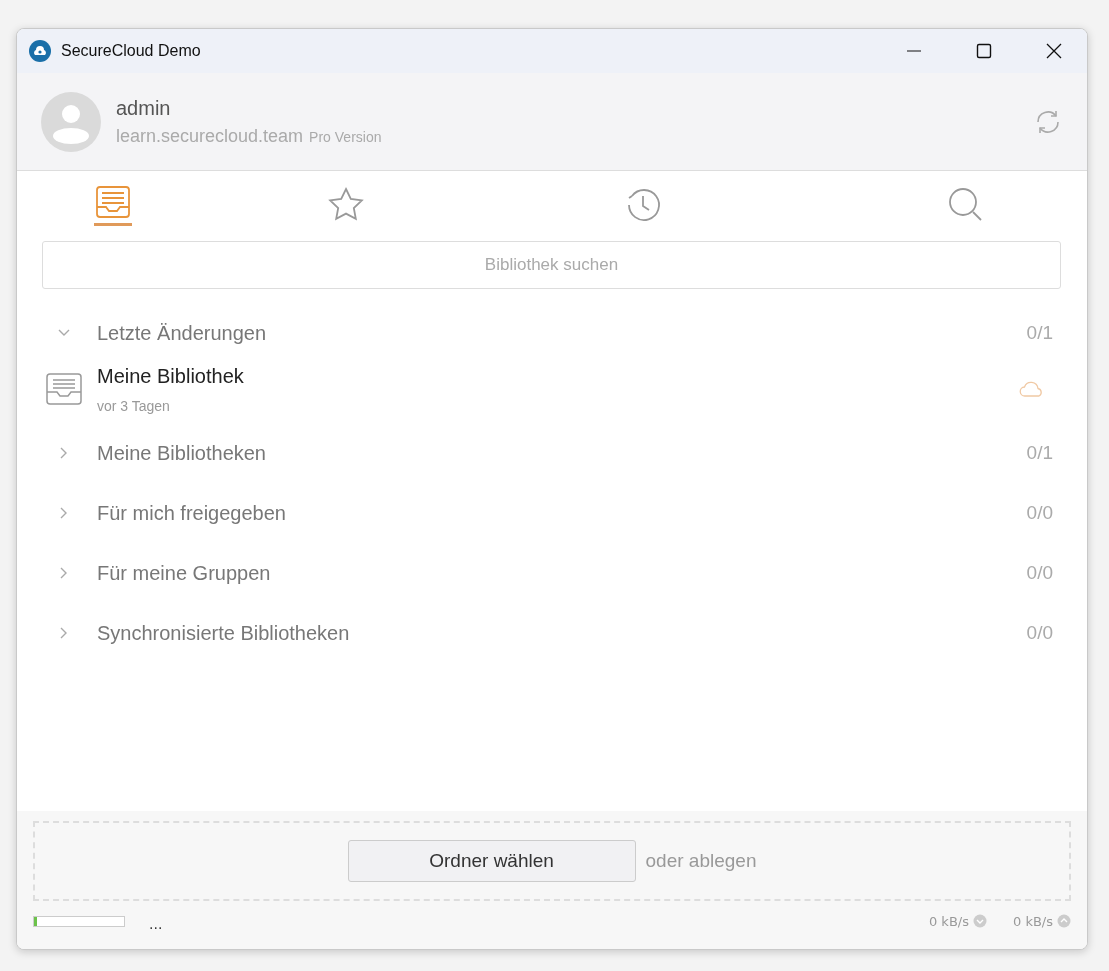 This screenshot has width=1109, height=971. I want to click on drop-hint: oder ablegen, so click(701, 861).